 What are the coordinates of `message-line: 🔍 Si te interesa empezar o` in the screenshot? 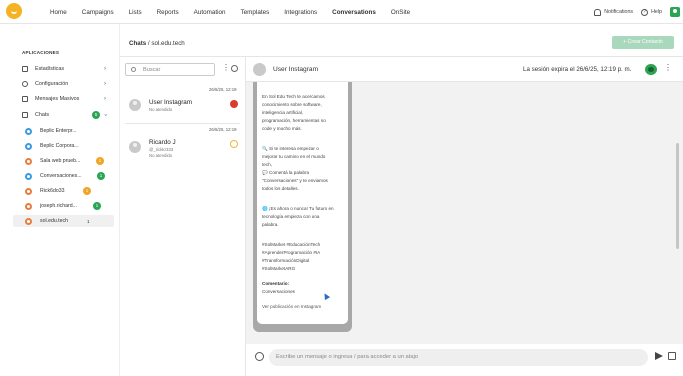 It's located at (290, 148).